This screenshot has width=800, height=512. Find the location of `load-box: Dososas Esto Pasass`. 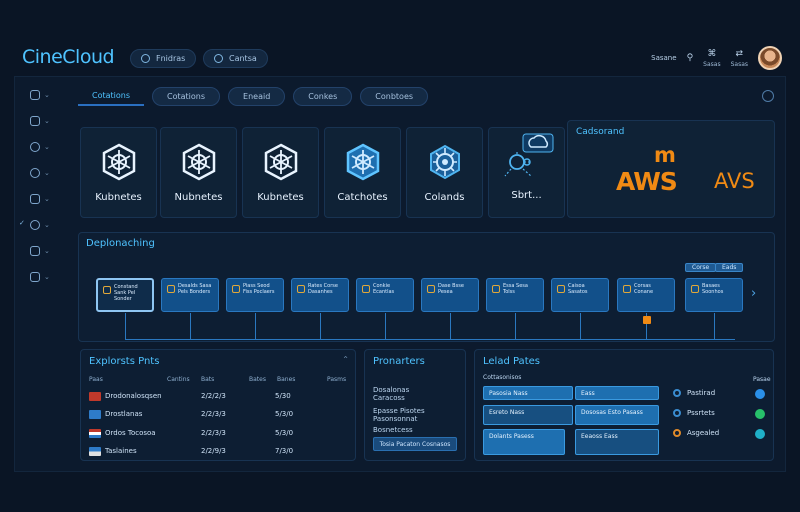

load-box: Dososas Esto Pasass is located at coordinates (617, 415).